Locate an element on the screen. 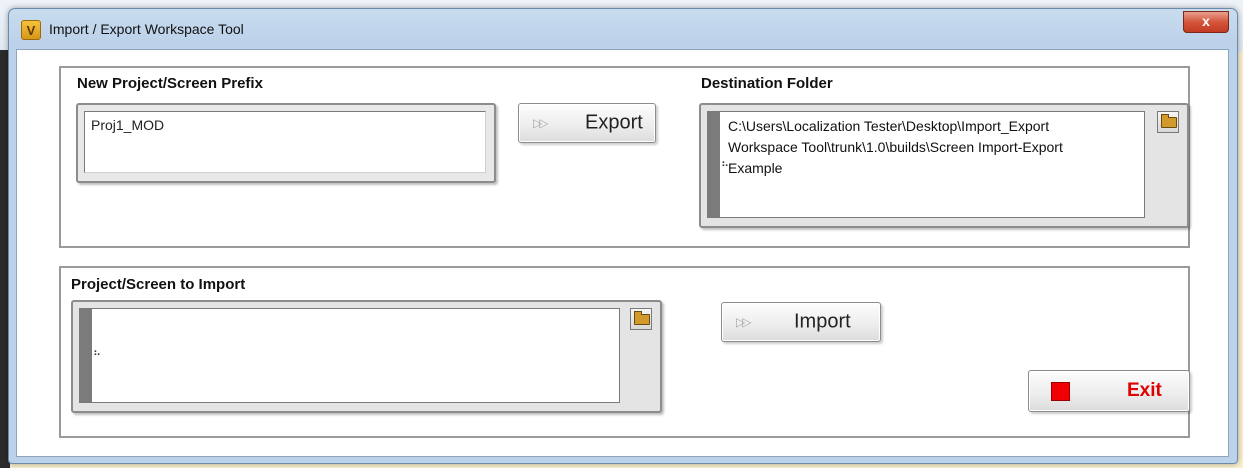 Image resolution: width=1243 pixels, height=468 pixels. import-browse-button is located at coordinates (641, 319).